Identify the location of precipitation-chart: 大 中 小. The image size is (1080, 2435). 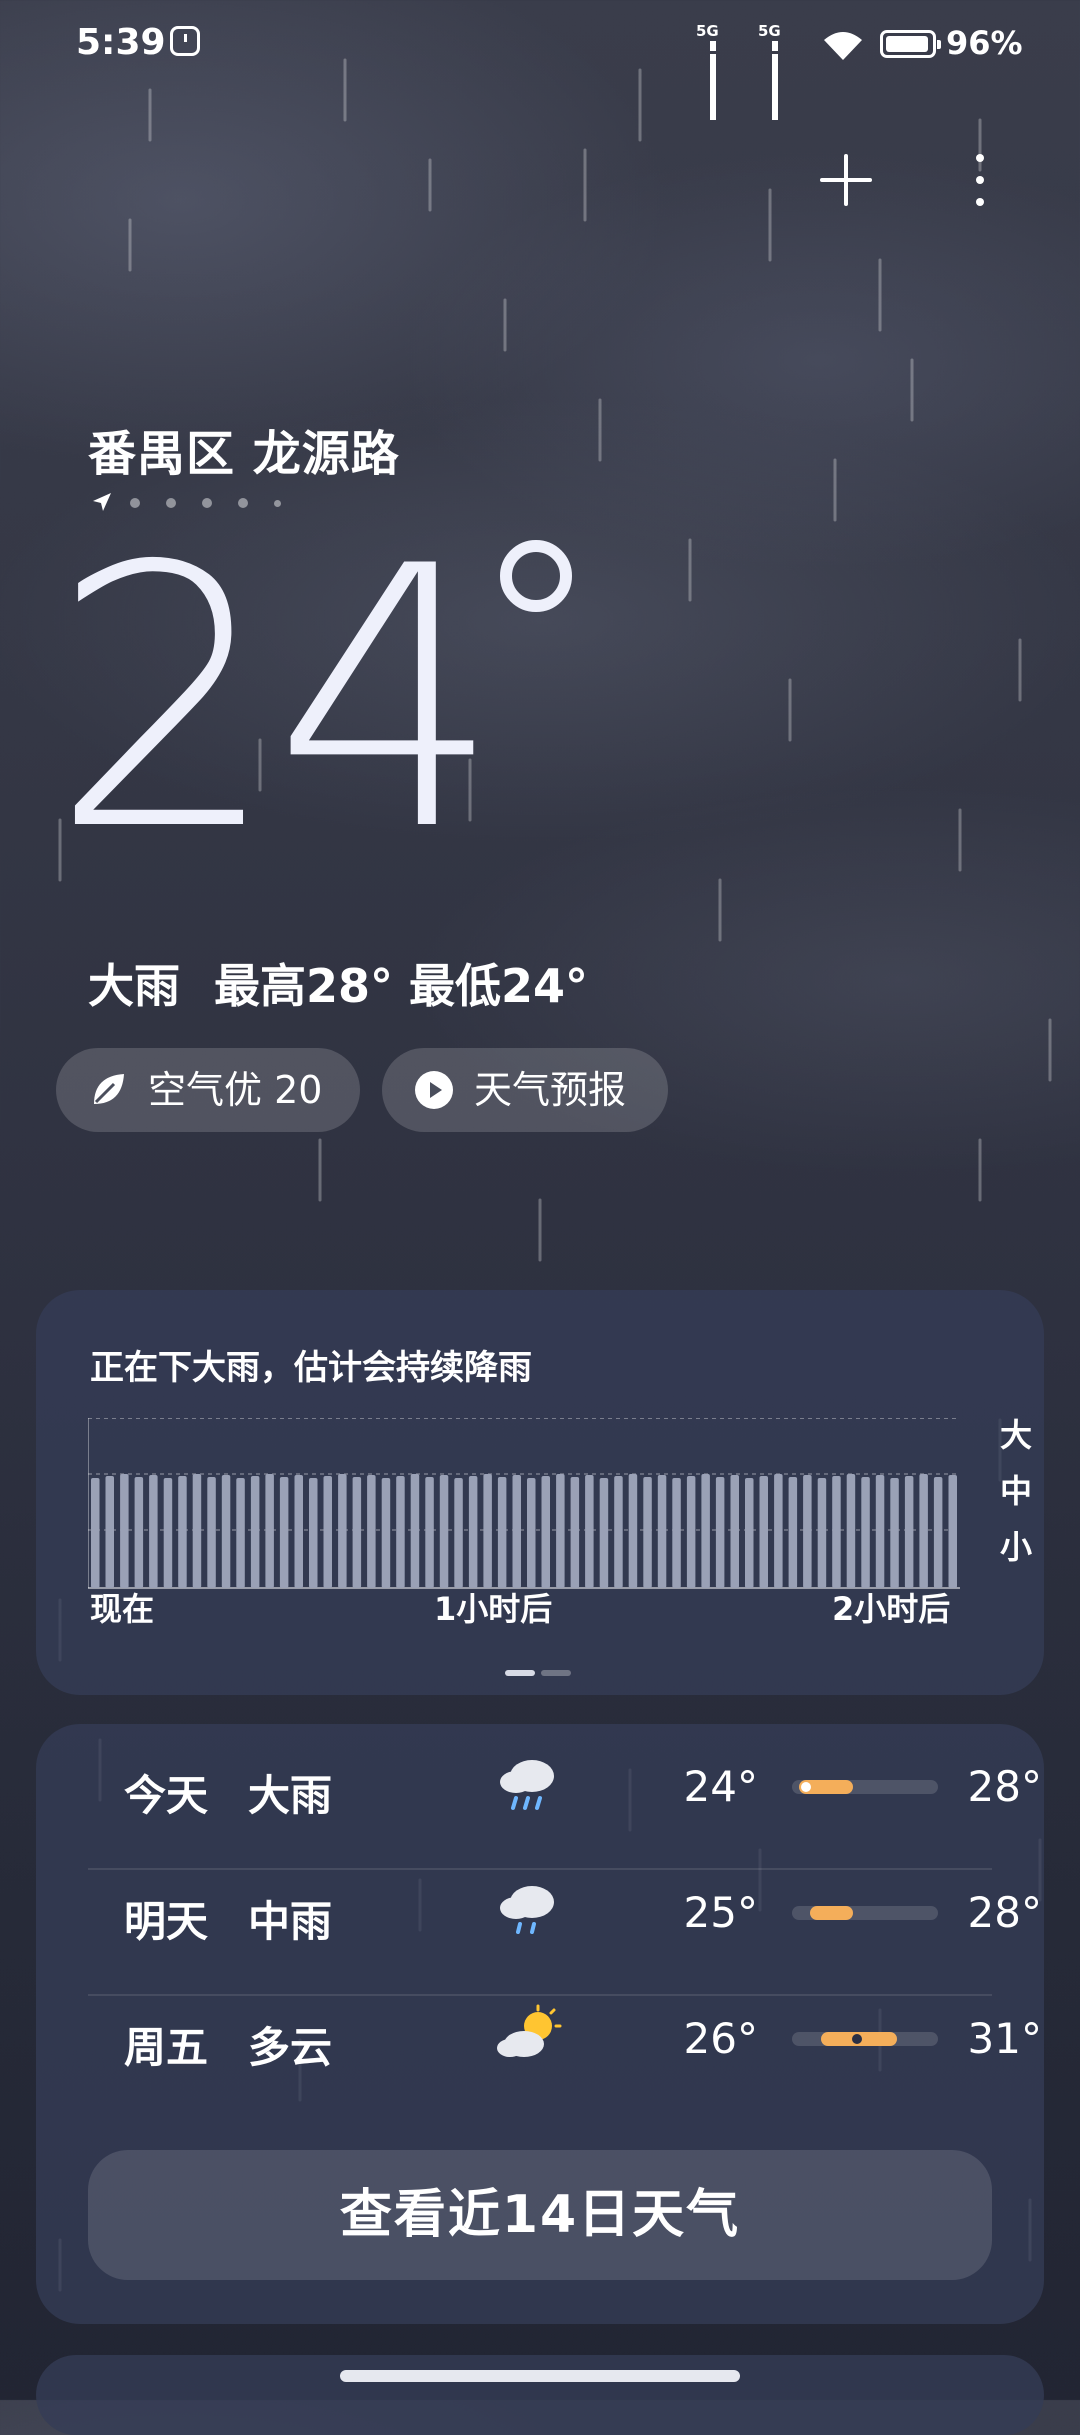
(559, 1503).